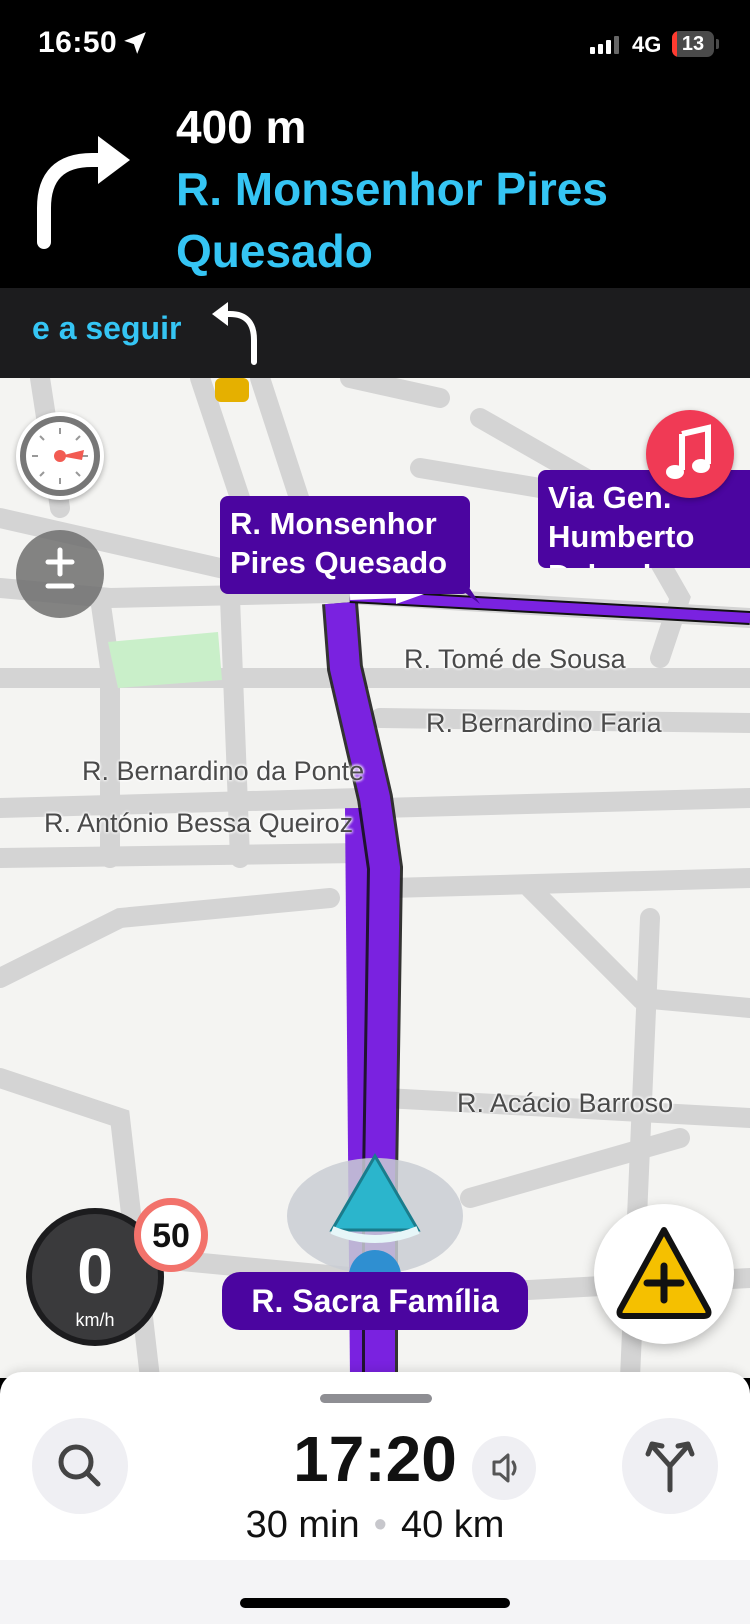 The width and height of the screenshot is (750, 1624). Describe the element at coordinates (223, 771) in the screenshot. I see `street-label: R. Bernardino da Ponte` at that location.